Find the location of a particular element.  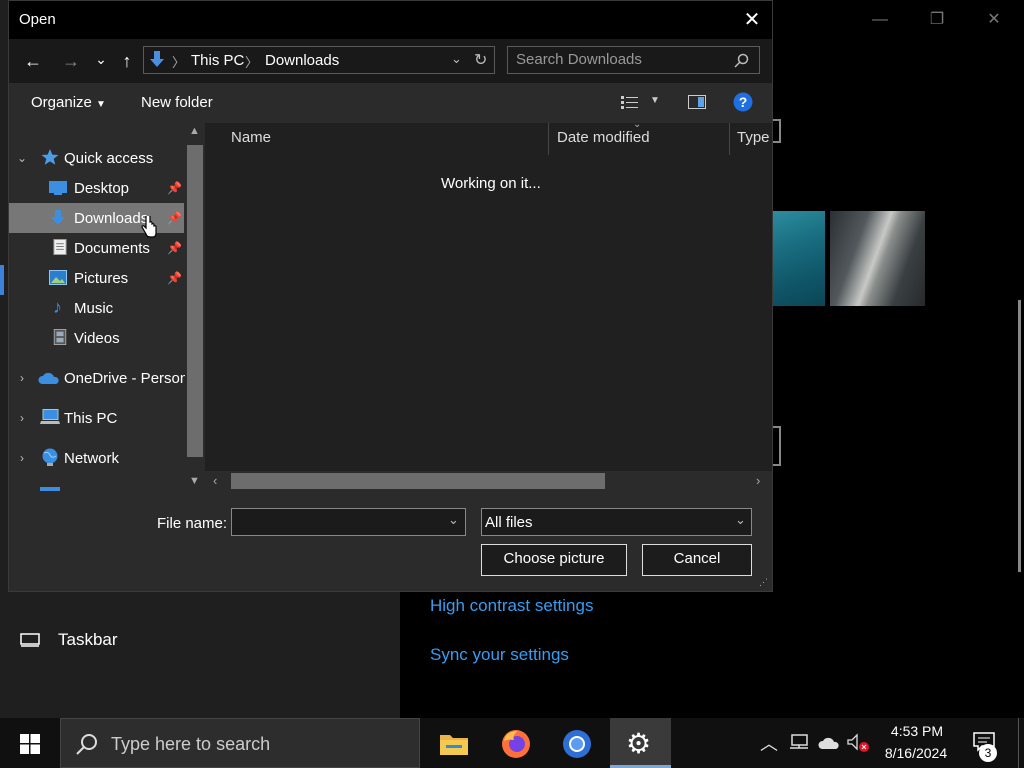

breadcrumb-downloads: Downloads is located at coordinates (302, 60).